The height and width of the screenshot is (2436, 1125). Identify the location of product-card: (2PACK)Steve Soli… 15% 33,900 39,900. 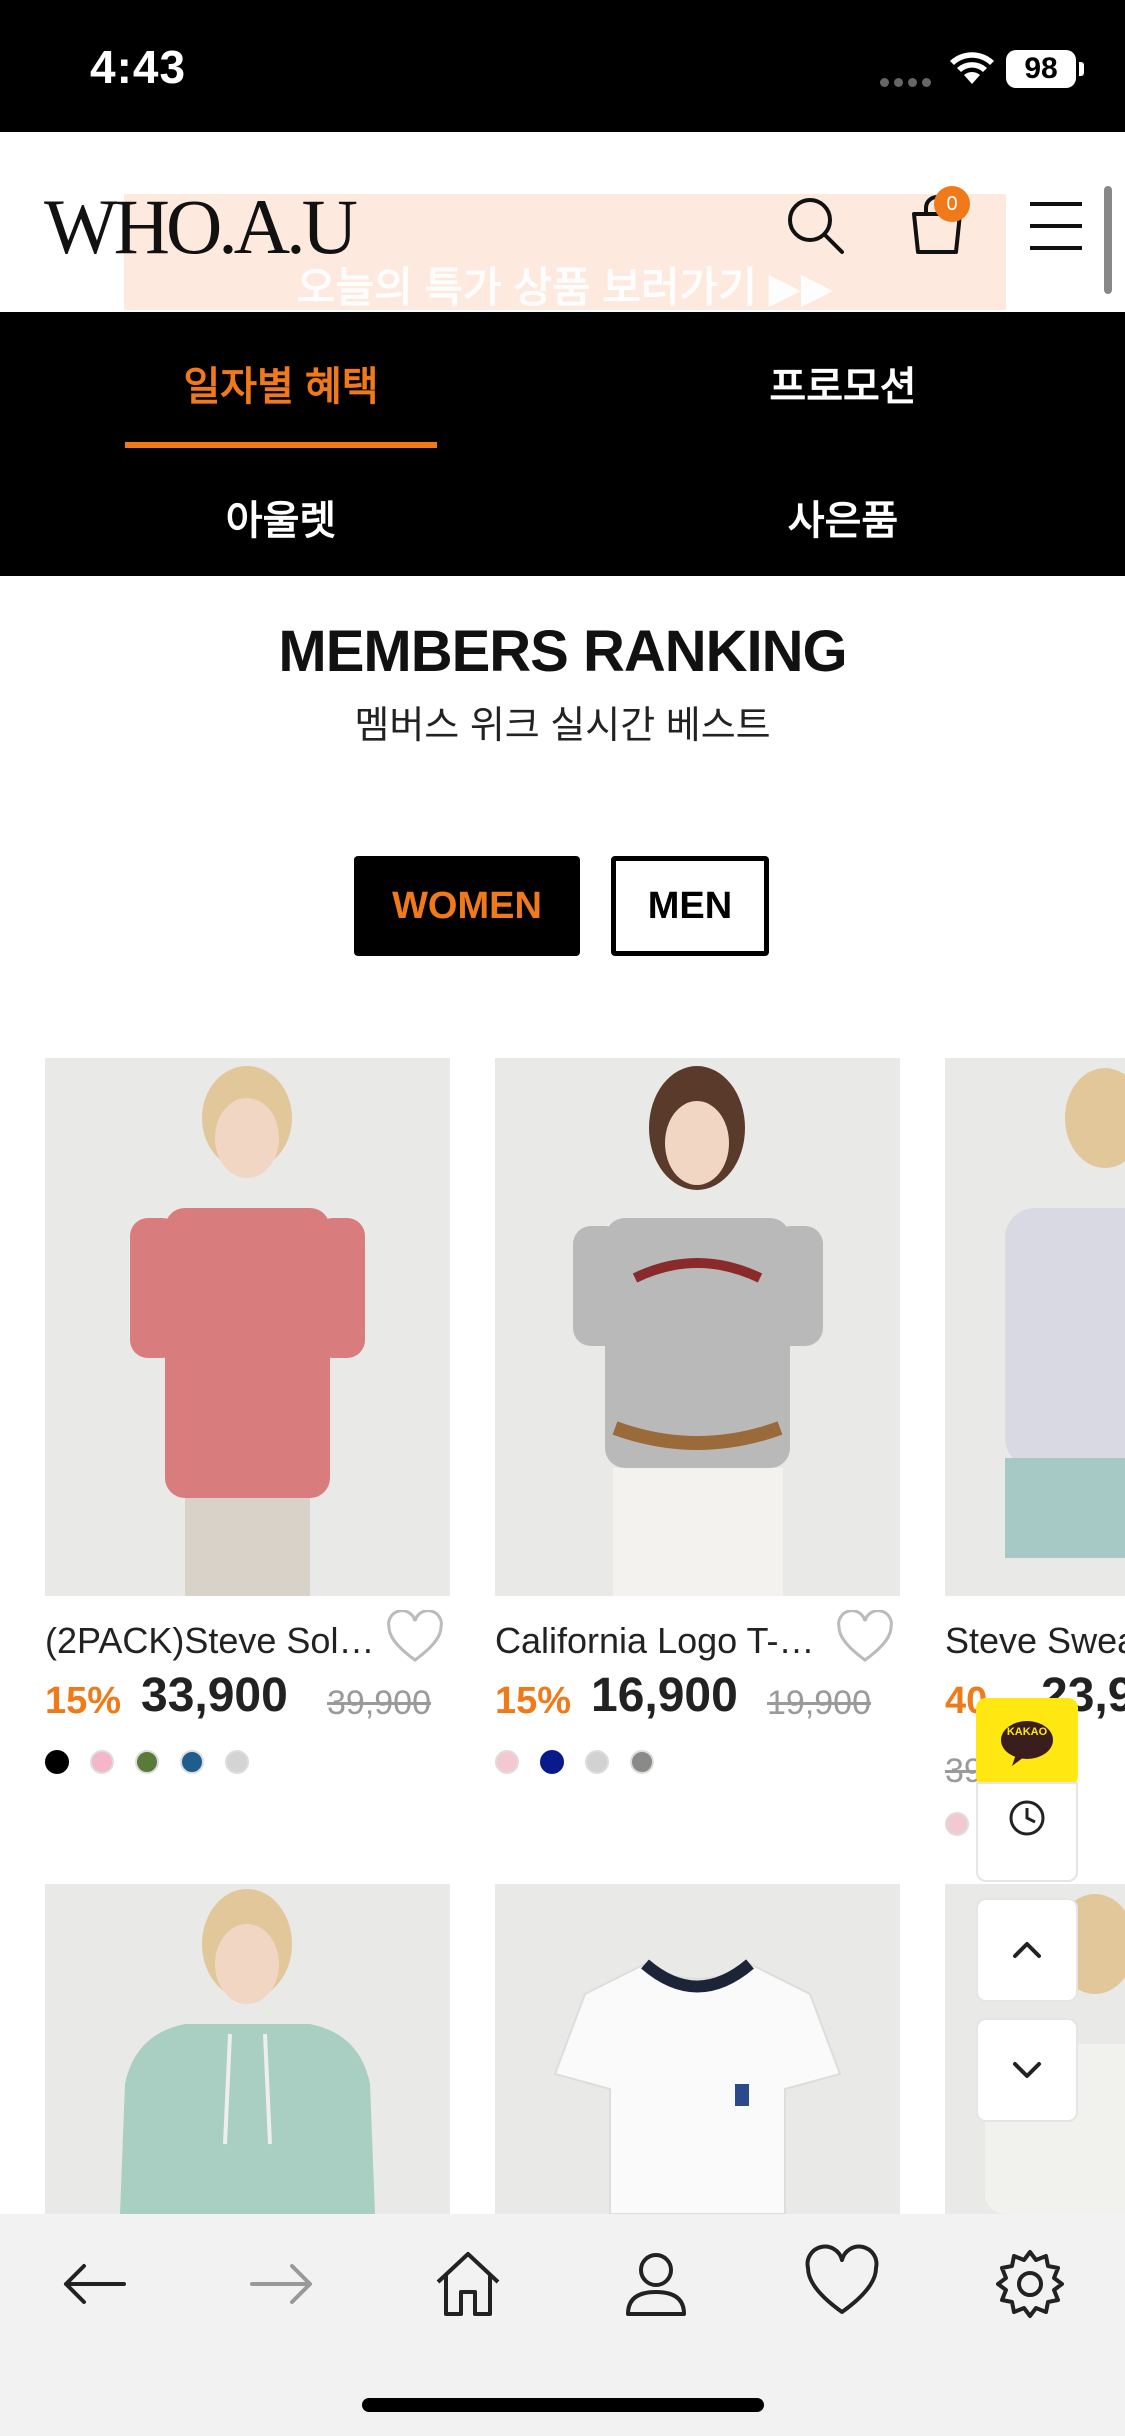
(247, 1416).